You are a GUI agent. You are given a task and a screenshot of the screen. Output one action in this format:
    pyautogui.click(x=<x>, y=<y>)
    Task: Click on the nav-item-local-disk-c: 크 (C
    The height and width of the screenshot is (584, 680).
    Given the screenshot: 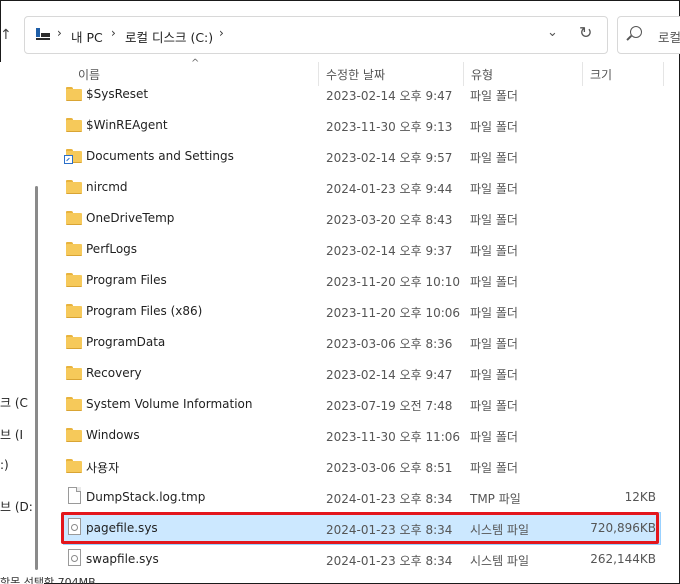 What is the action you would take?
    pyautogui.click(x=16, y=402)
    